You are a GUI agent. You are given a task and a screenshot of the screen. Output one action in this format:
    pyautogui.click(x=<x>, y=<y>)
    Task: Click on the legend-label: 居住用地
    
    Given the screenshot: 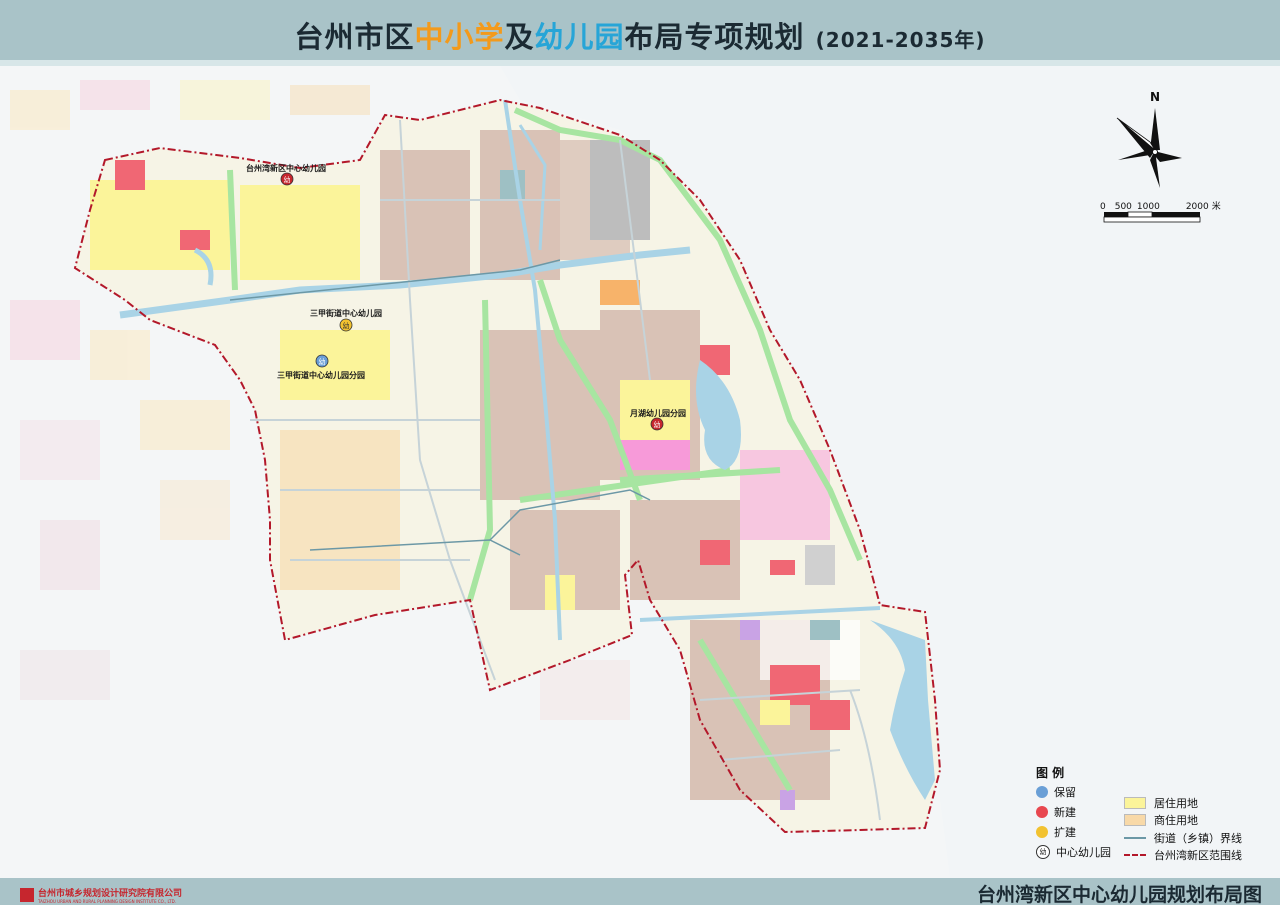 What is the action you would take?
    pyautogui.click(x=1176, y=803)
    